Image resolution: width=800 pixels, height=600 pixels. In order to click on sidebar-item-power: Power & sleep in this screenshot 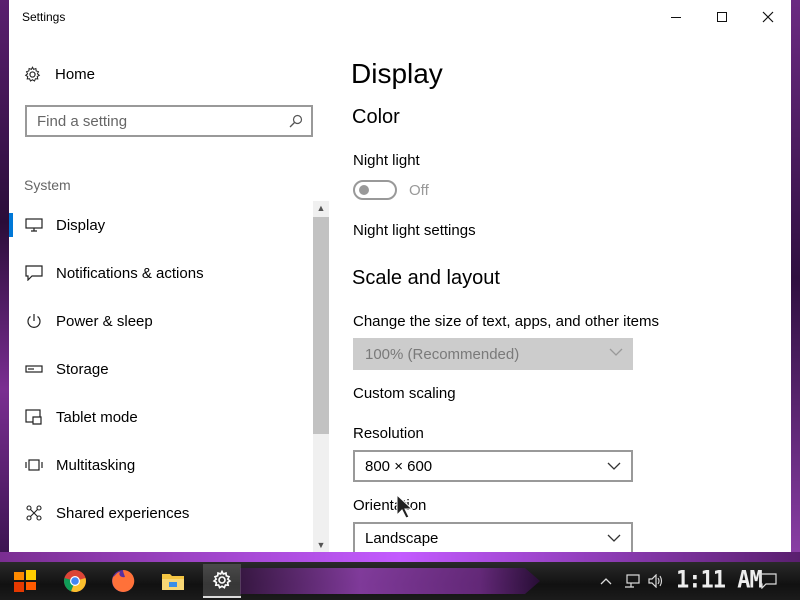, I will do `click(159, 321)`.